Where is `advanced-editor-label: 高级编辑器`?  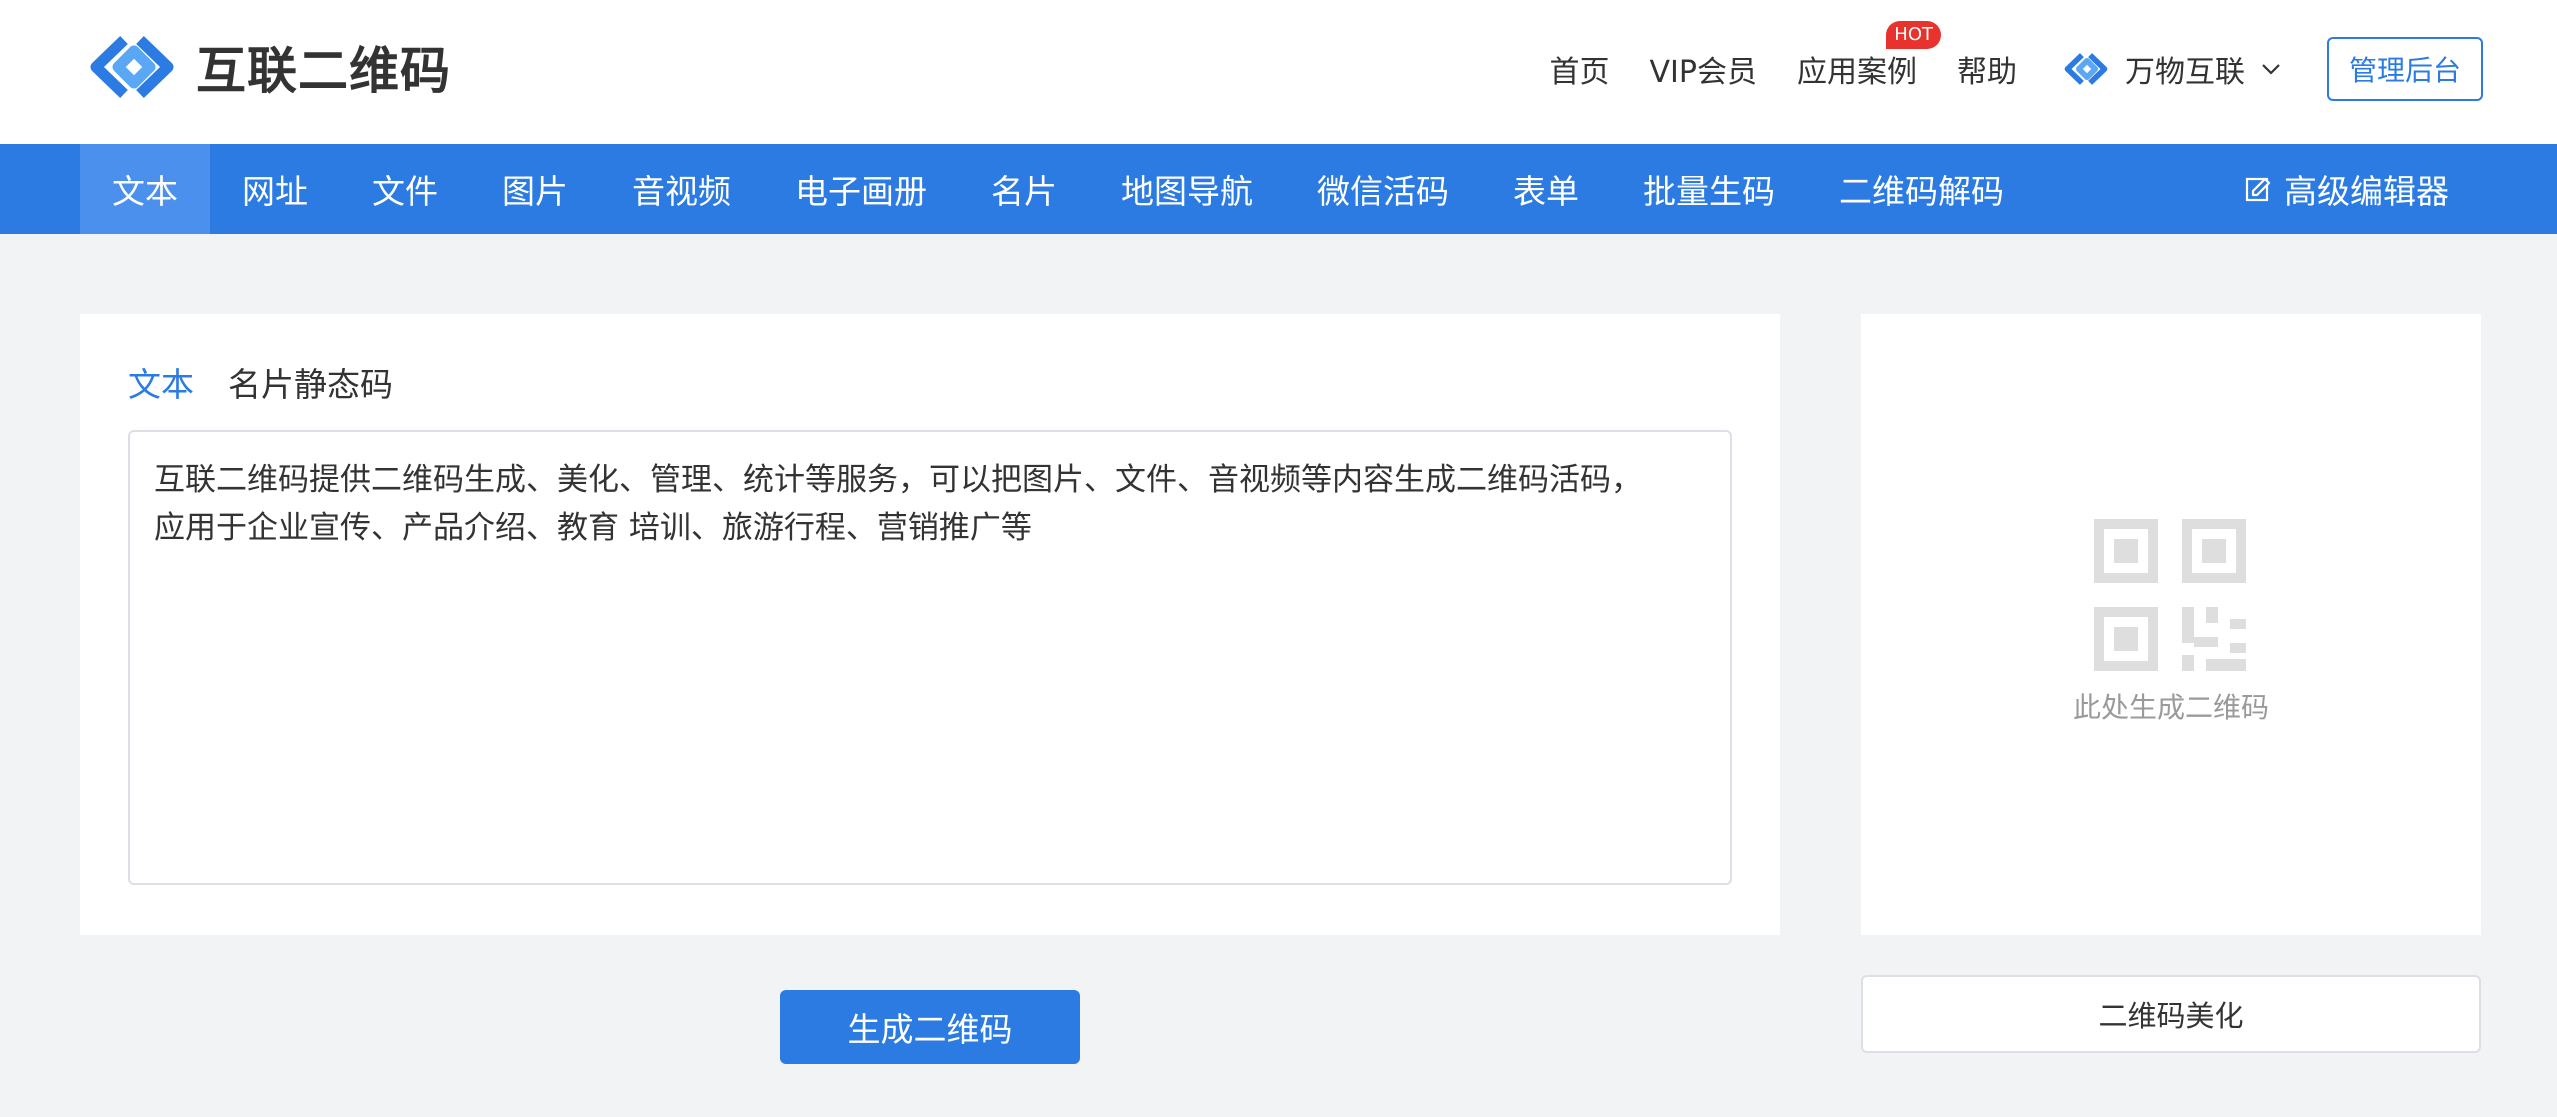
advanced-editor-label: 高级编辑器 is located at coordinates (2366, 191).